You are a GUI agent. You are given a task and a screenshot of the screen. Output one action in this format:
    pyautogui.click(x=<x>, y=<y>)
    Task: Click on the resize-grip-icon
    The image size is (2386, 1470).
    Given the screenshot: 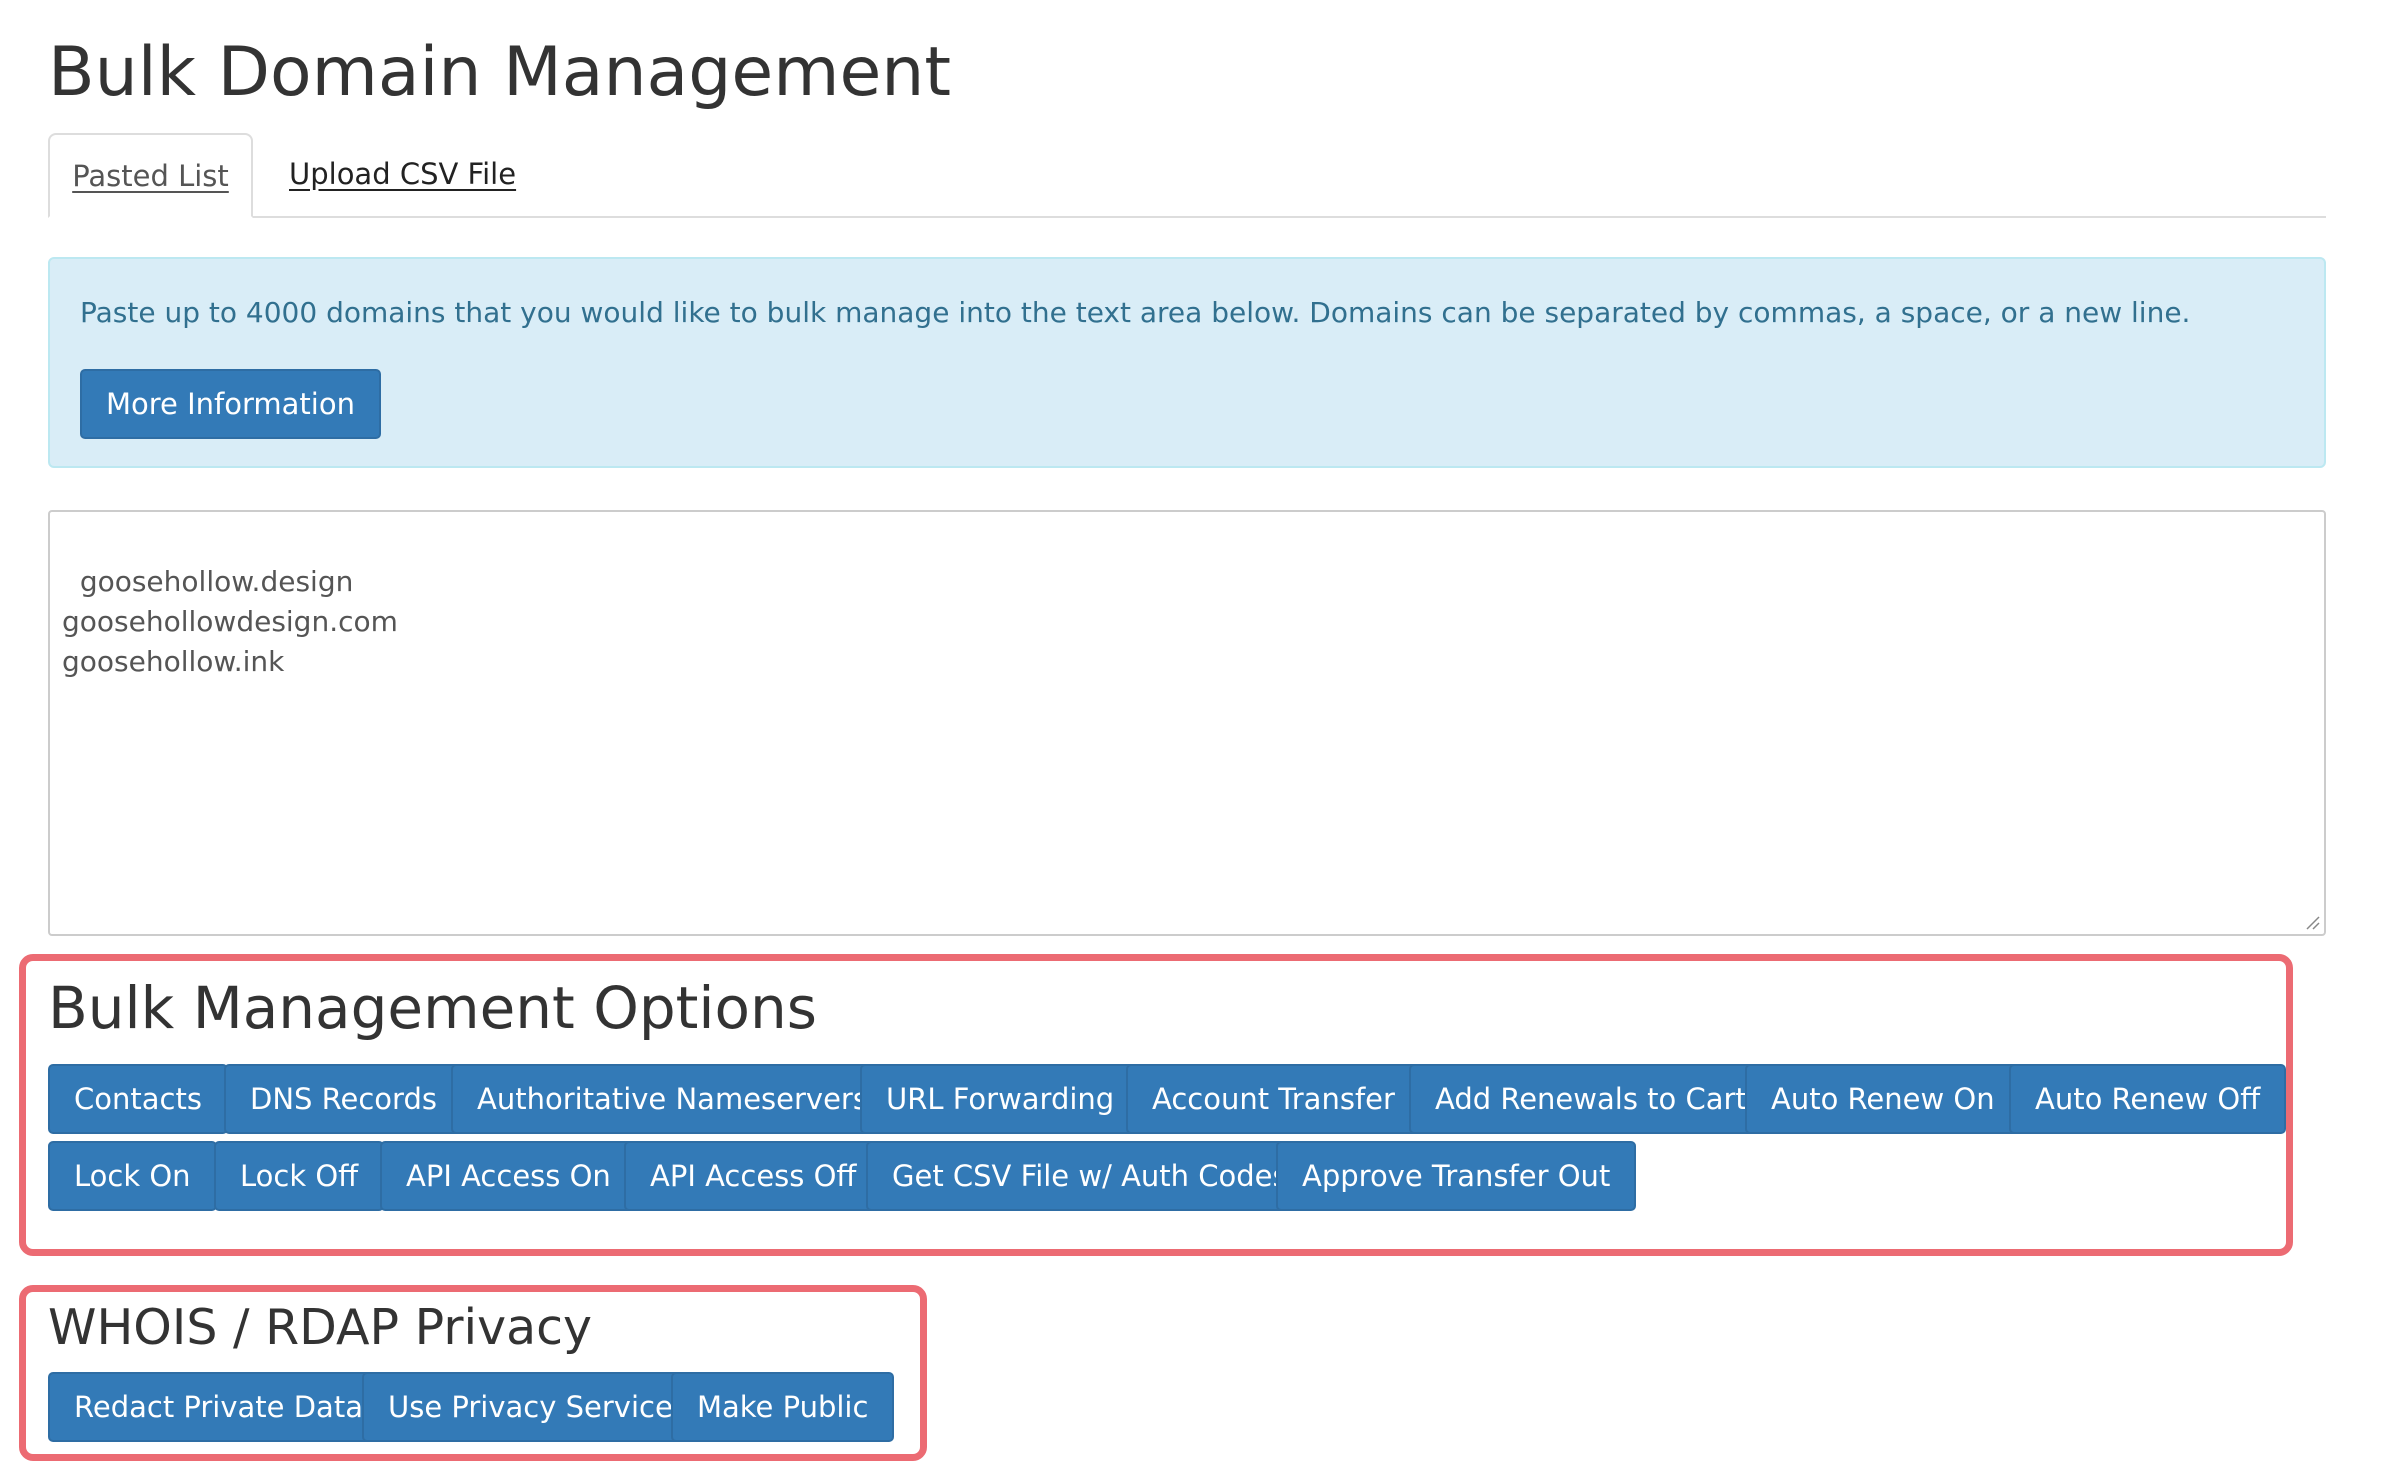 What is the action you would take?
    pyautogui.click(x=2312, y=922)
    